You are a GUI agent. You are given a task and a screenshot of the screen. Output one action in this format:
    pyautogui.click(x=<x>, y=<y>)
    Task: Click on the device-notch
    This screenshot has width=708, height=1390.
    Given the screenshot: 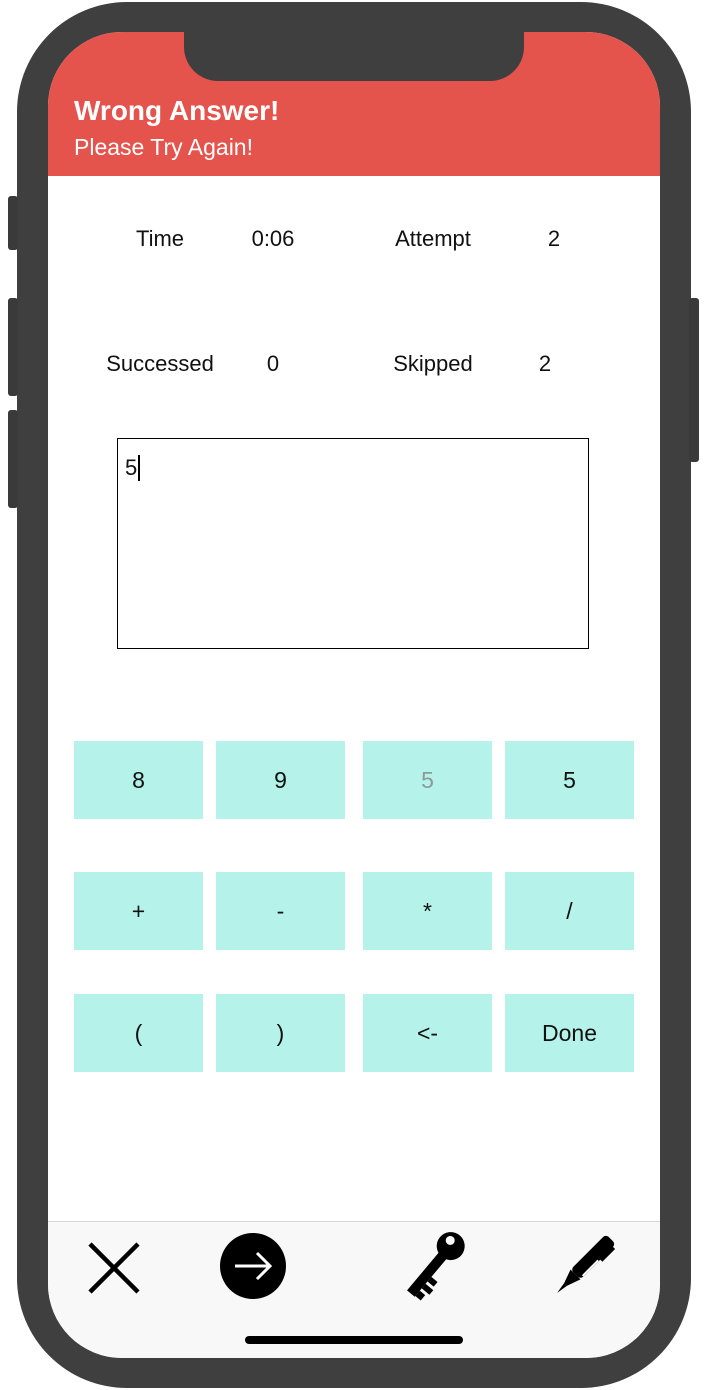 What is the action you would take?
    pyautogui.click(x=354, y=56)
    